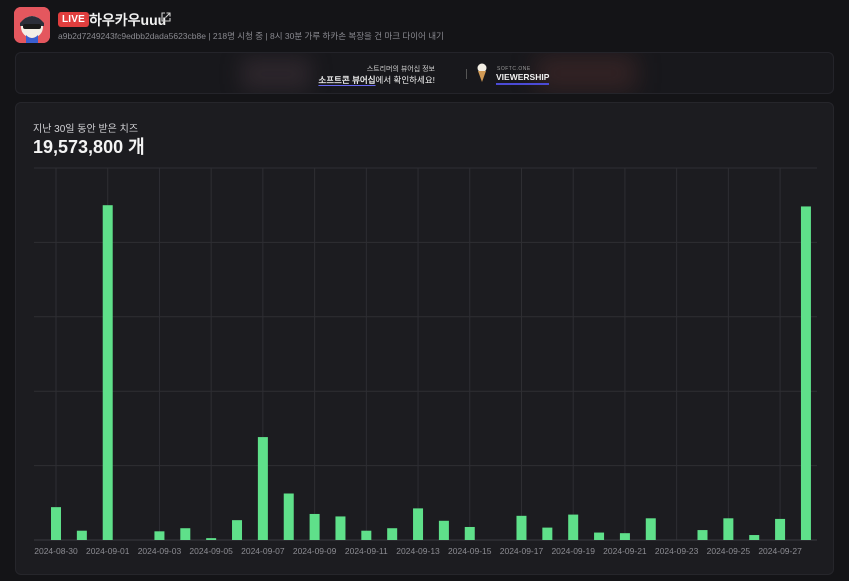 This screenshot has height=581, width=849. What do you see at coordinates (470, 551) in the screenshot?
I see `x-tick-label: 2024-09-15` at bounding box center [470, 551].